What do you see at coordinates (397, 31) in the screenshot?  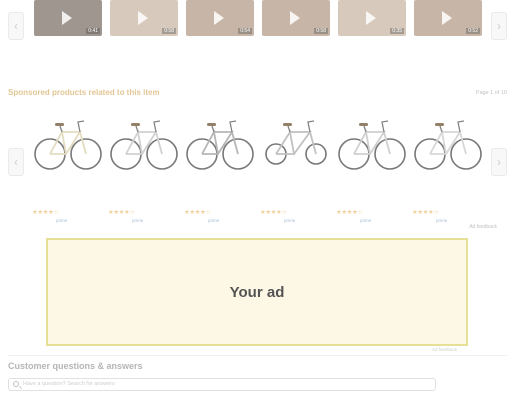 I see `video-duration: 0:35` at bounding box center [397, 31].